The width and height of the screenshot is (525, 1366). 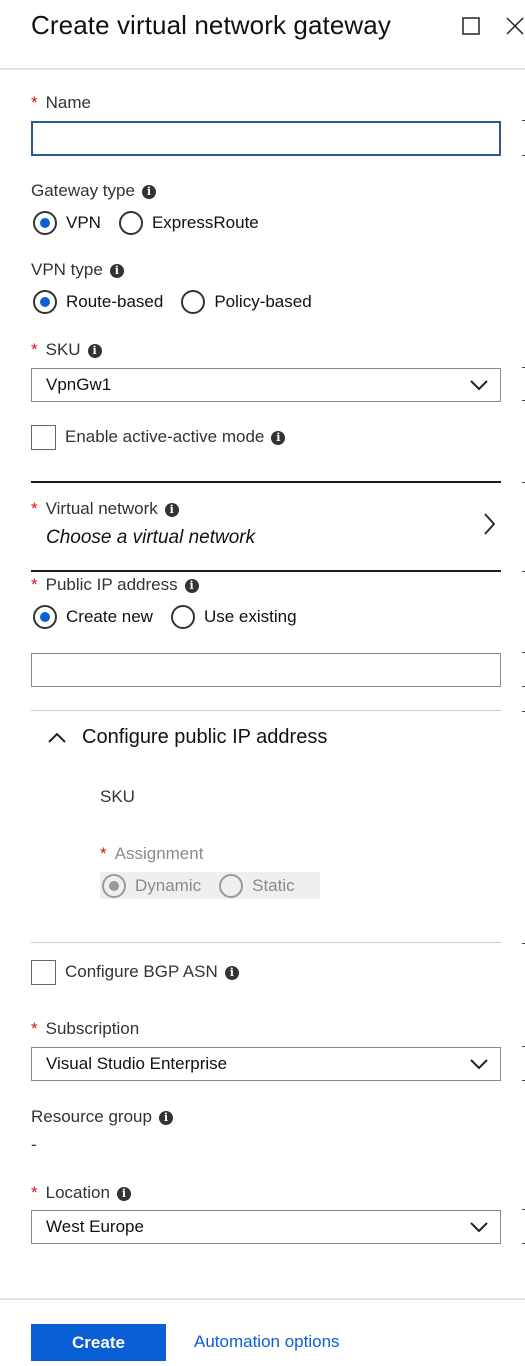 I want to click on name-label: * Name, so click(x=61, y=102).